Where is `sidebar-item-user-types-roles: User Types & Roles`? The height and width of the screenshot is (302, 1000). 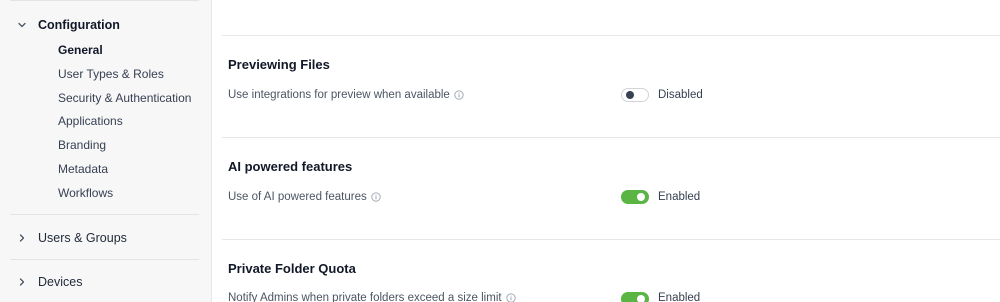 sidebar-item-user-types-roles: User Types & Roles is located at coordinates (111, 74).